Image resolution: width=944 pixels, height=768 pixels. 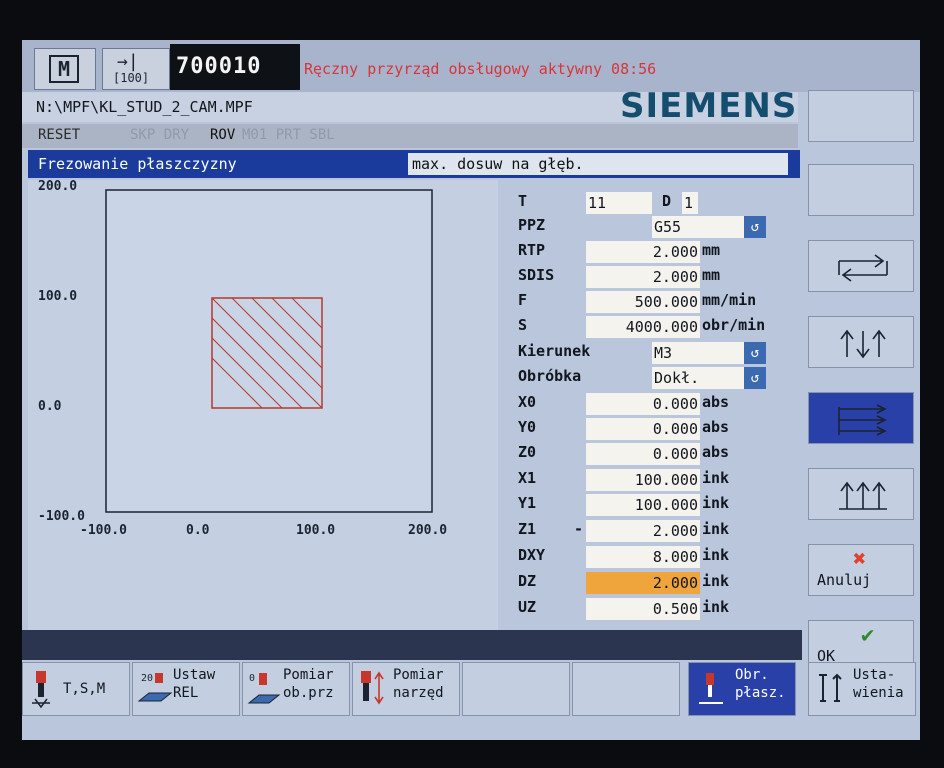 I want to click on settings-label-2: wienia, so click(x=878, y=693).